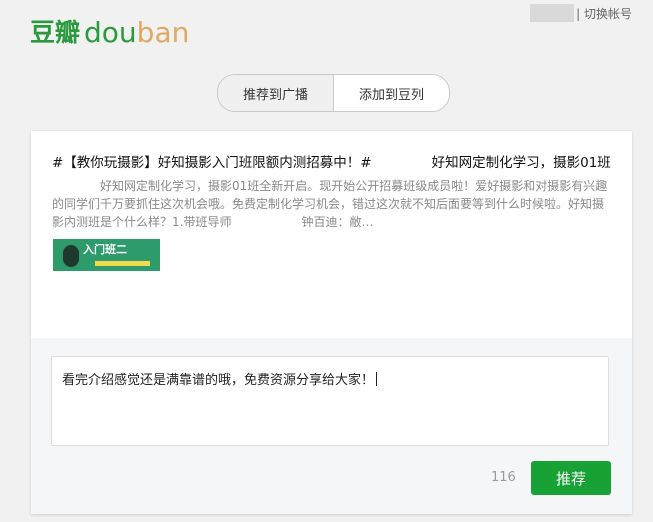  What do you see at coordinates (105, 249) in the screenshot?
I see `thumbnail-text: 入门班二` at bounding box center [105, 249].